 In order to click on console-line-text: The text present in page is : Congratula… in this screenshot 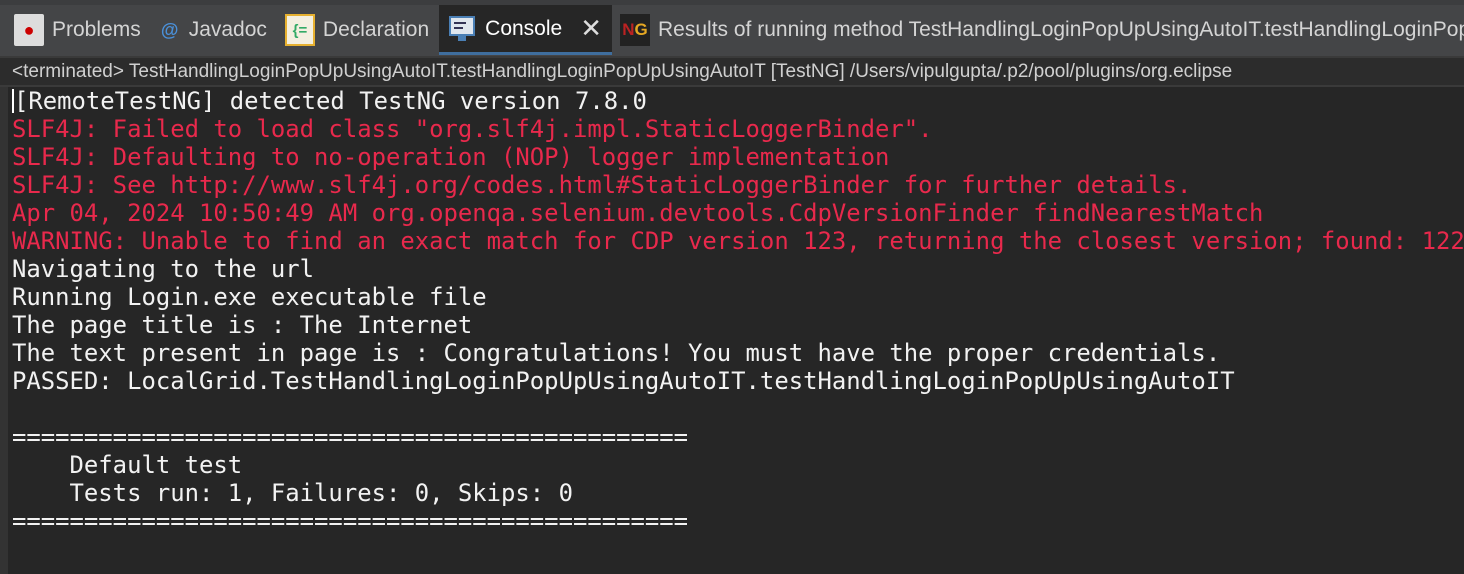, I will do `click(616, 353)`.